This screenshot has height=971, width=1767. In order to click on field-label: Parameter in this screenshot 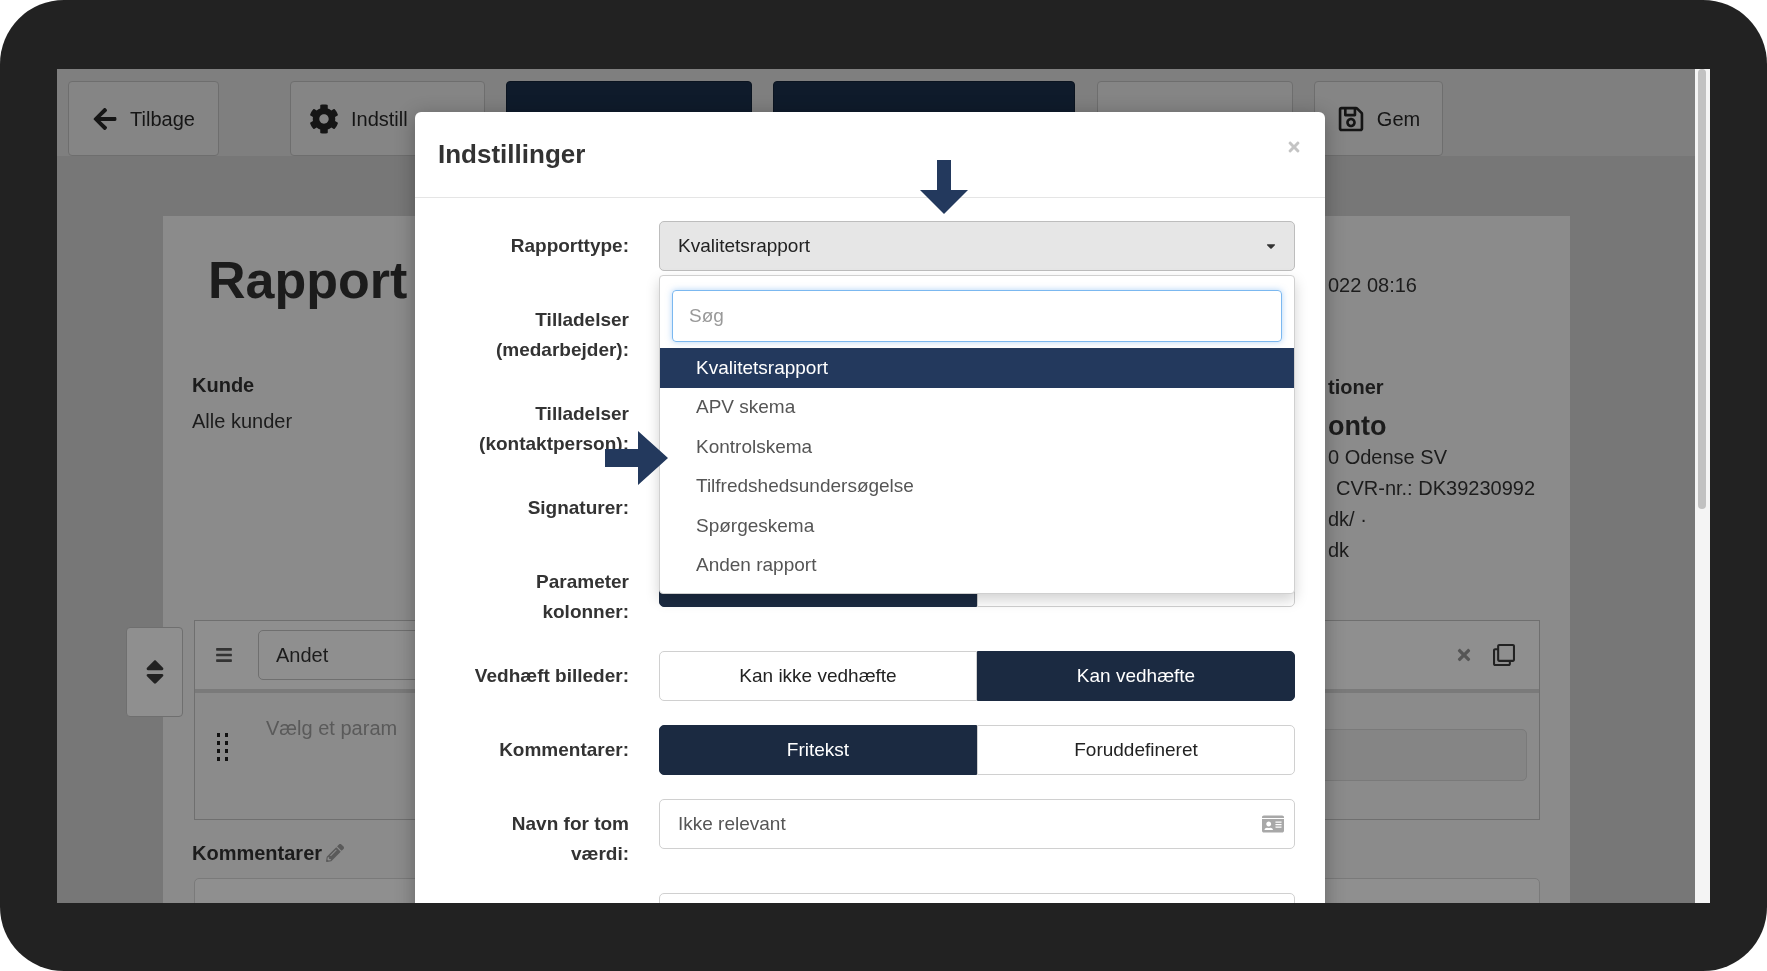, I will do `click(582, 582)`.